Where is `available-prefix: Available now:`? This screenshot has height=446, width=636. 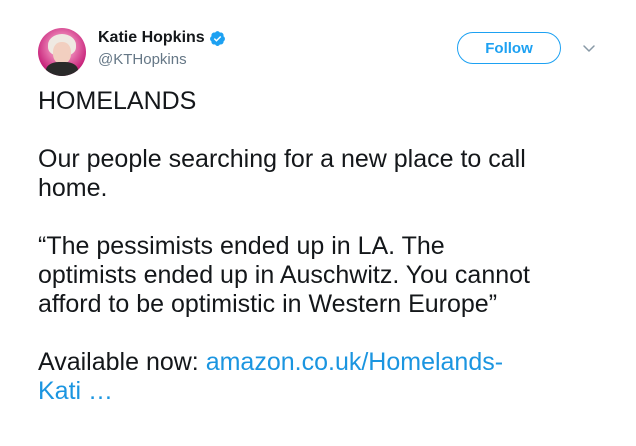
available-prefix: Available now: is located at coordinates (122, 362).